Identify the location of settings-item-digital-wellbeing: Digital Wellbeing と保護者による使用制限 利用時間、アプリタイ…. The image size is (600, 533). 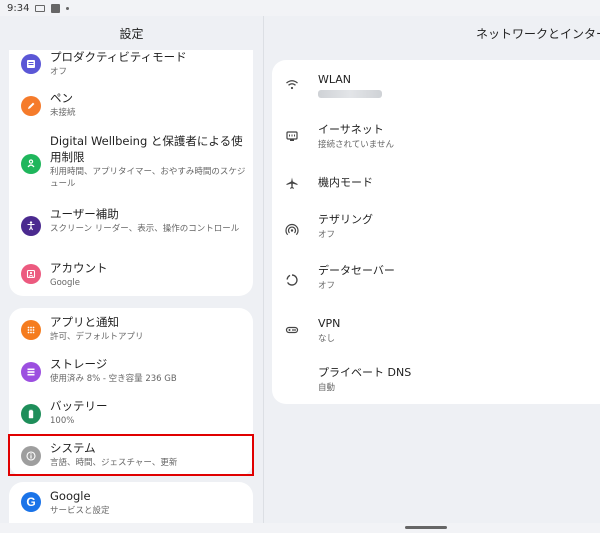
(131, 165).